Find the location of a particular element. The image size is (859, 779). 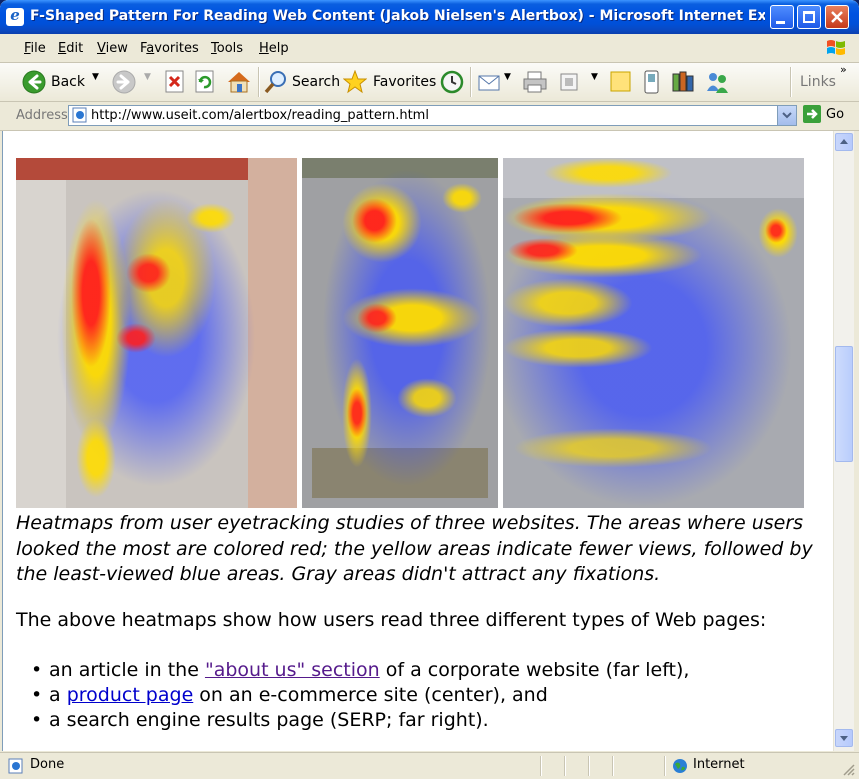

vertical-scrollbar is located at coordinates (843, 441).